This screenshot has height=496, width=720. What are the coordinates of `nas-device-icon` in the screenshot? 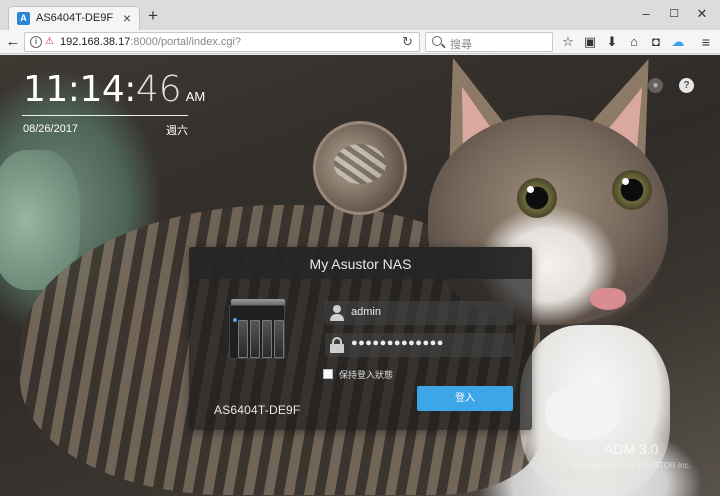 It's located at (258, 329).